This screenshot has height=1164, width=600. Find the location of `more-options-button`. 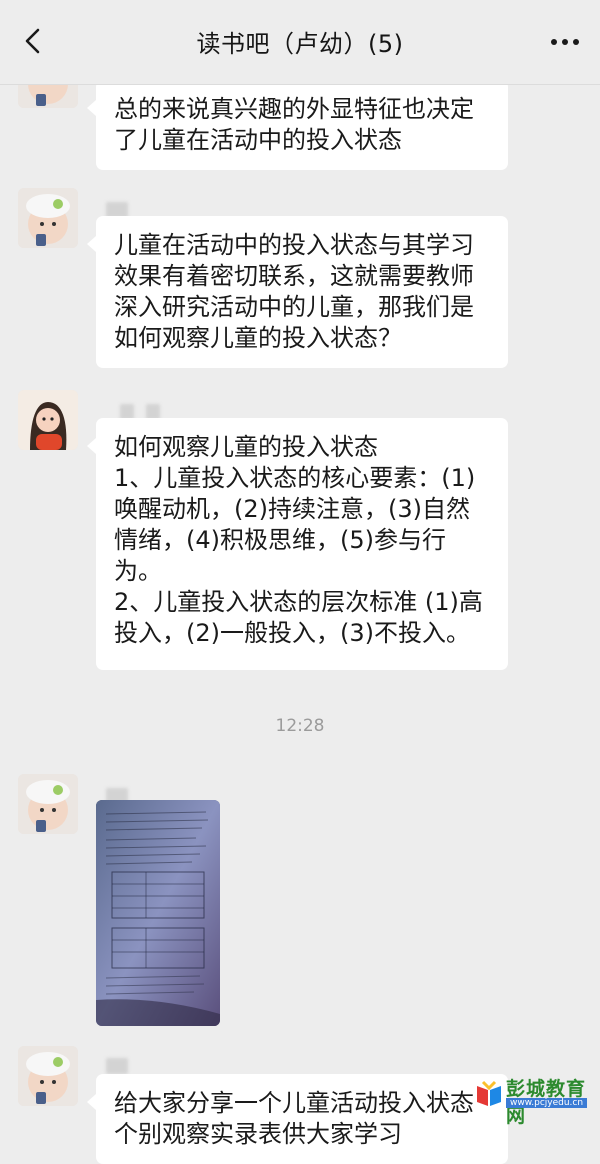

more-options-button is located at coordinates (565, 42).